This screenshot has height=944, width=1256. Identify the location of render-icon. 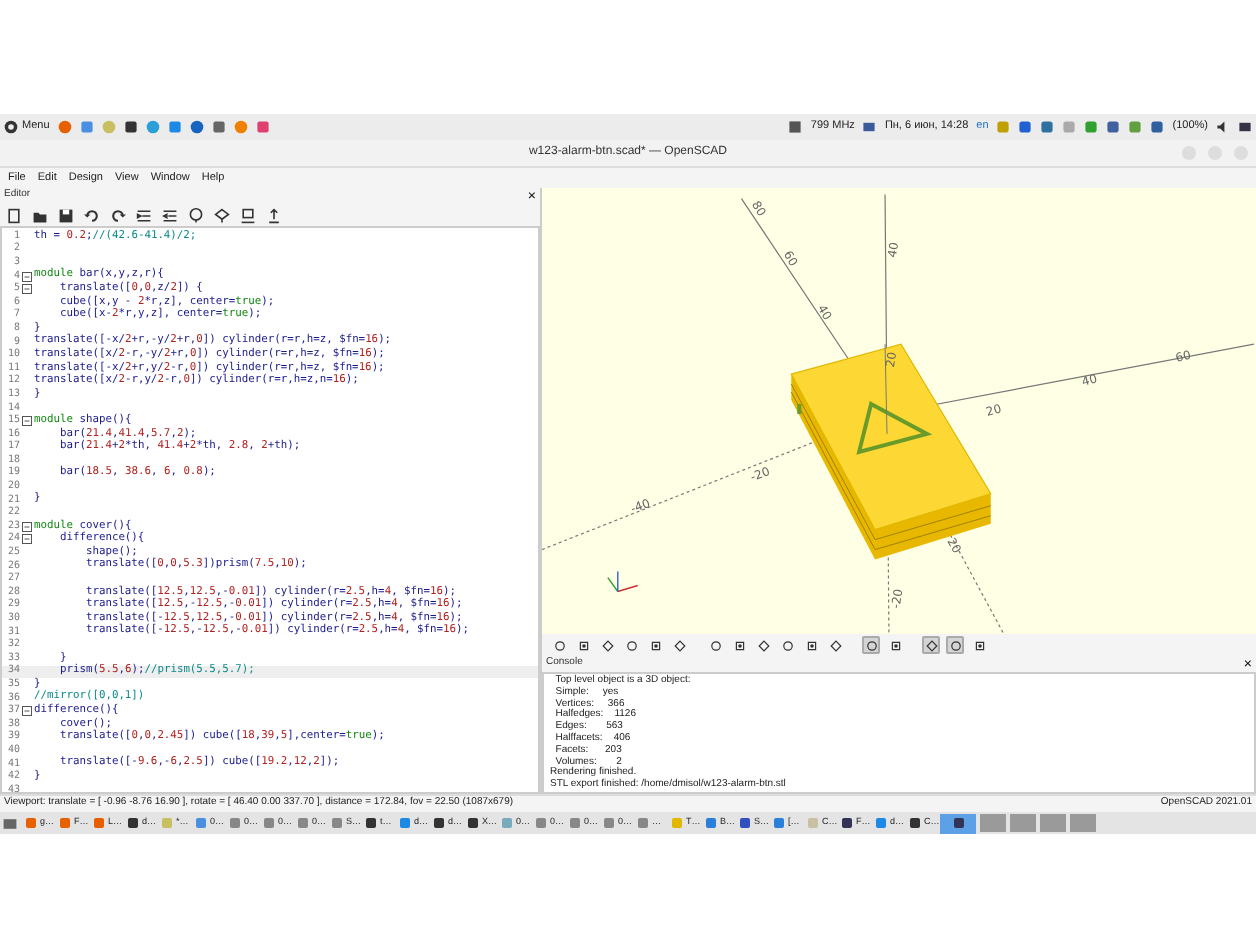
(222, 215).